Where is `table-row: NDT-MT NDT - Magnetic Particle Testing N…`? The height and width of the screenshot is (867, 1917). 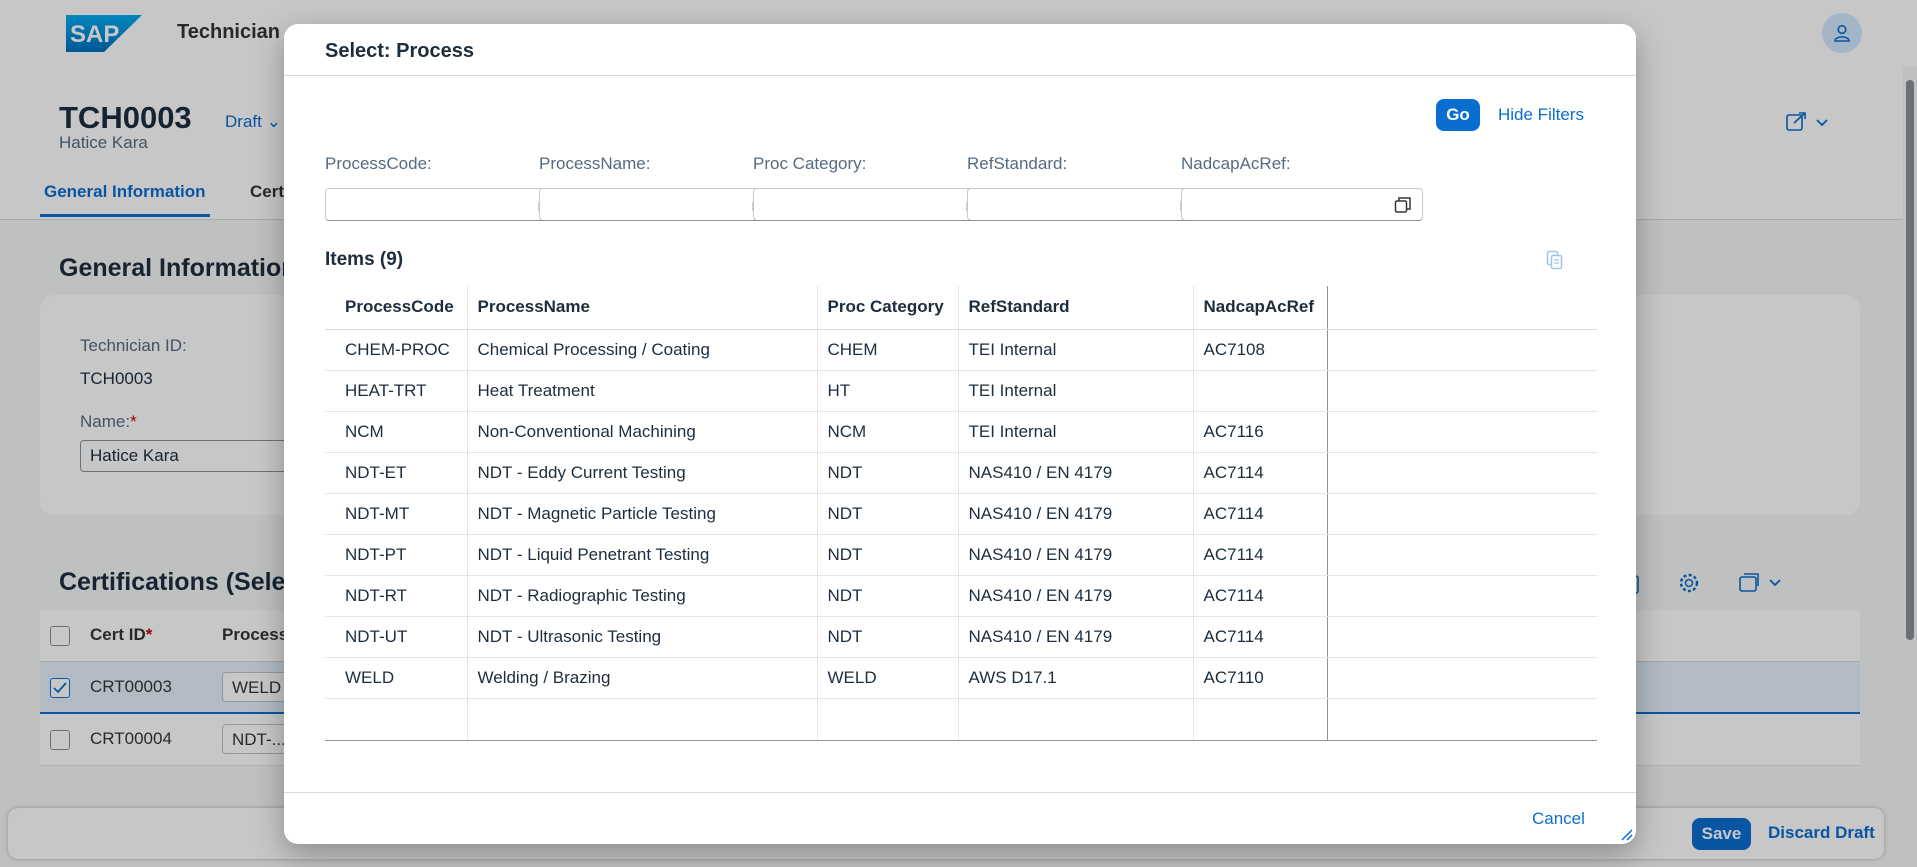
table-row: NDT-MT NDT - Magnetic Particle Testing N… is located at coordinates (961, 514).